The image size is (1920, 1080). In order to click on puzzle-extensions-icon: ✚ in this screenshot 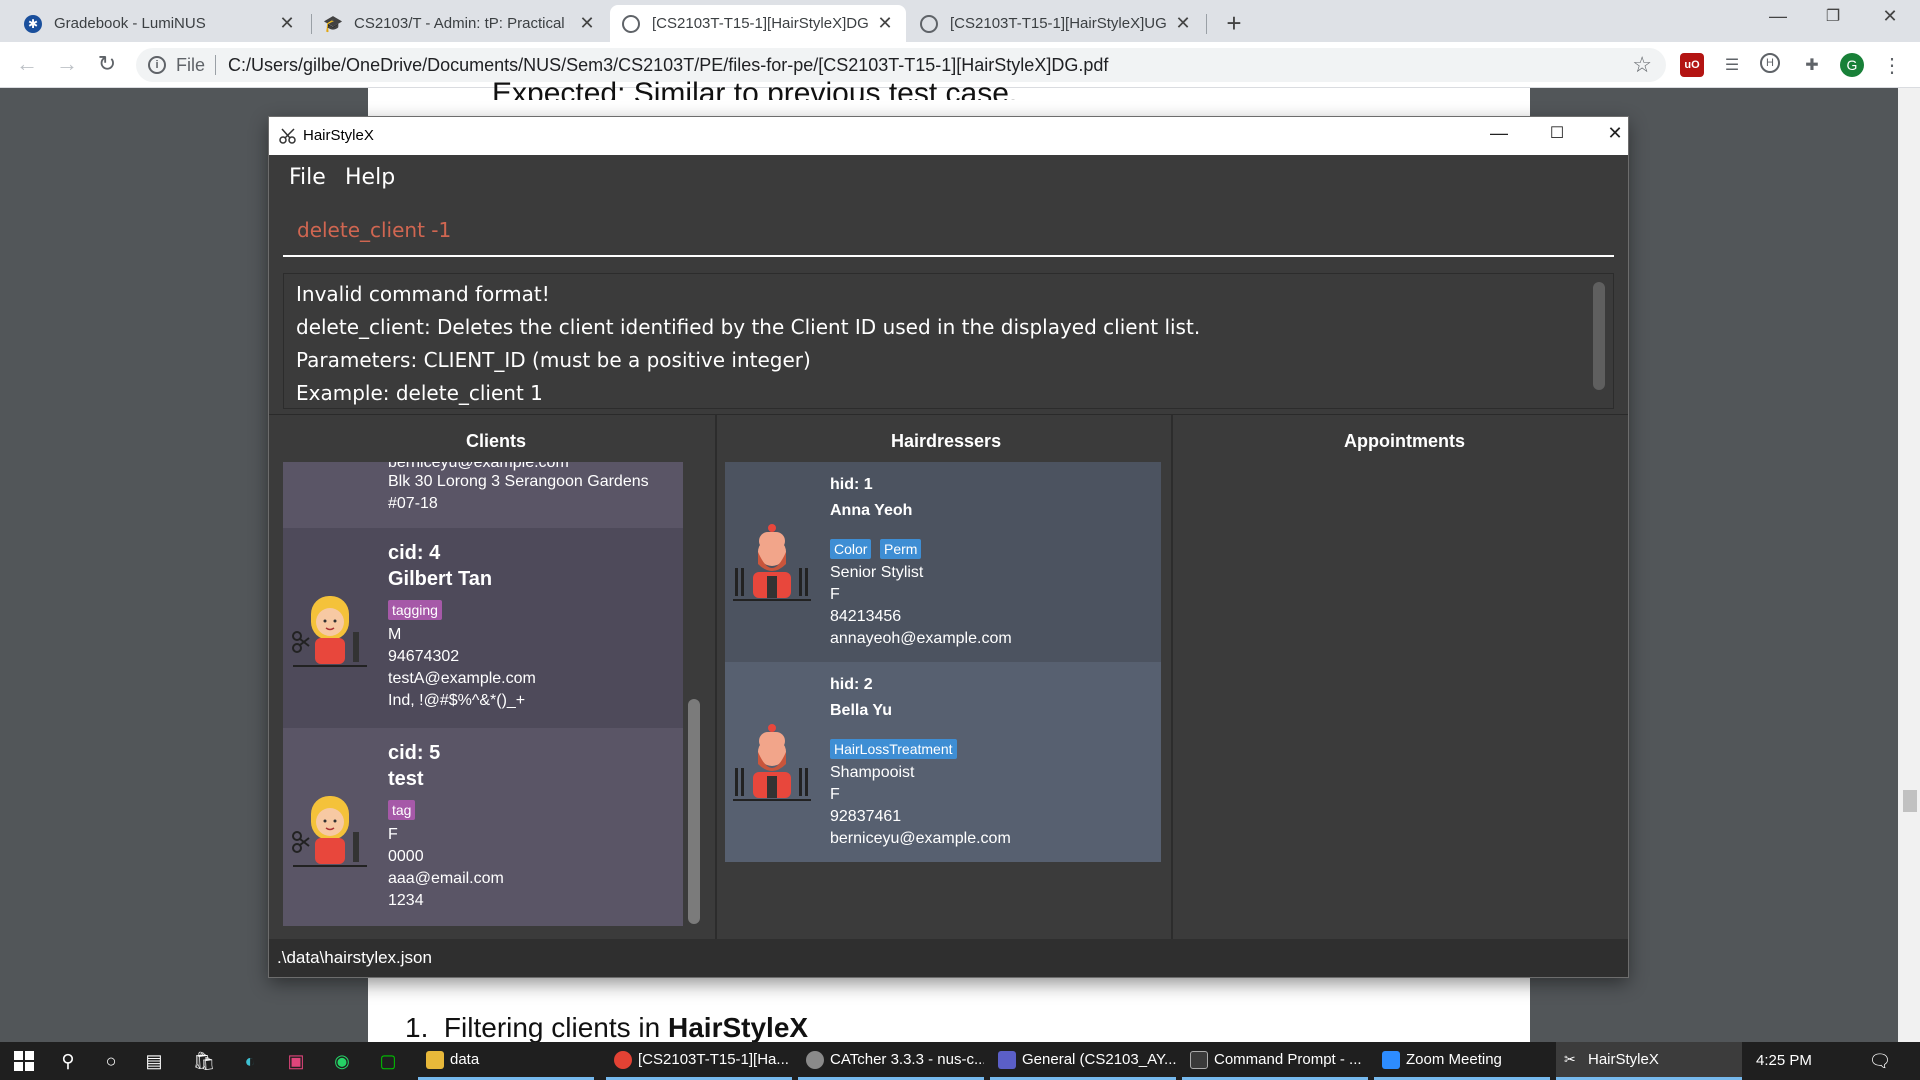, I will do `click(1812, 65)`.